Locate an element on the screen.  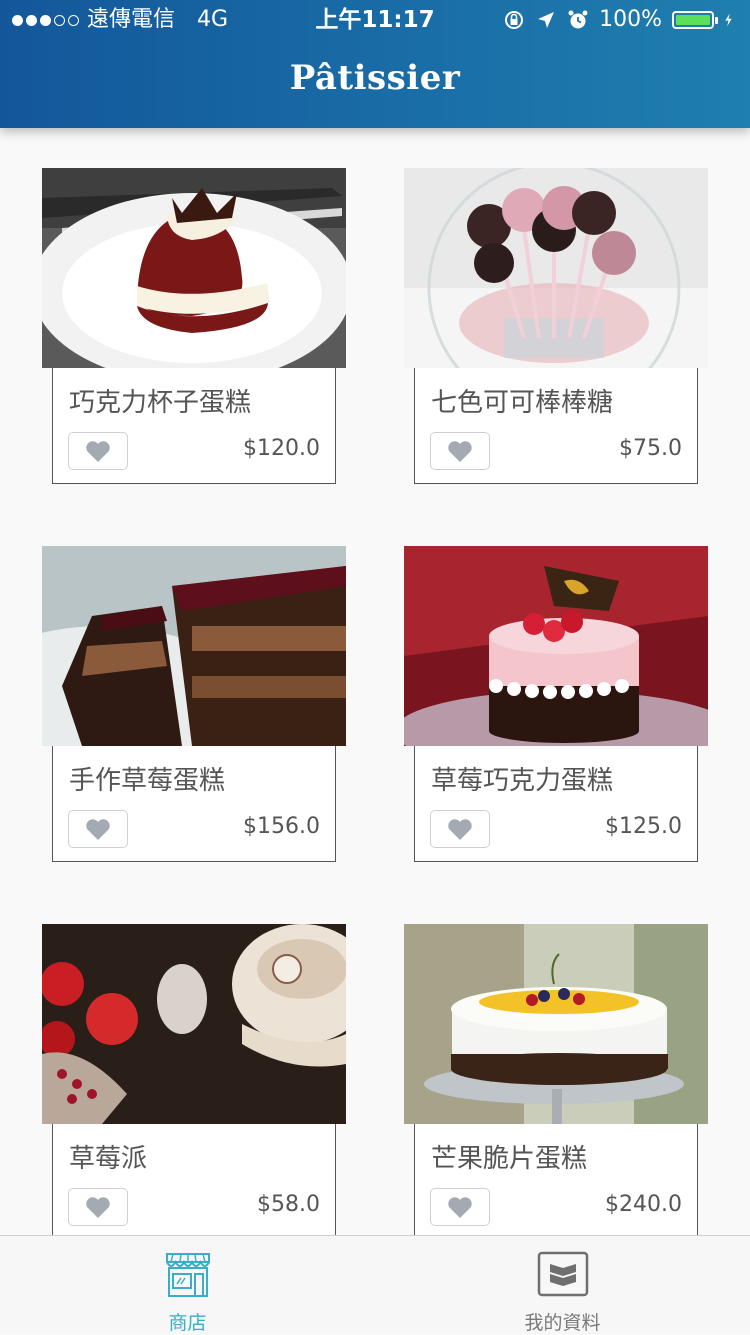
strawberry-mousse-cake-photo is located at coordinates (556, 646).